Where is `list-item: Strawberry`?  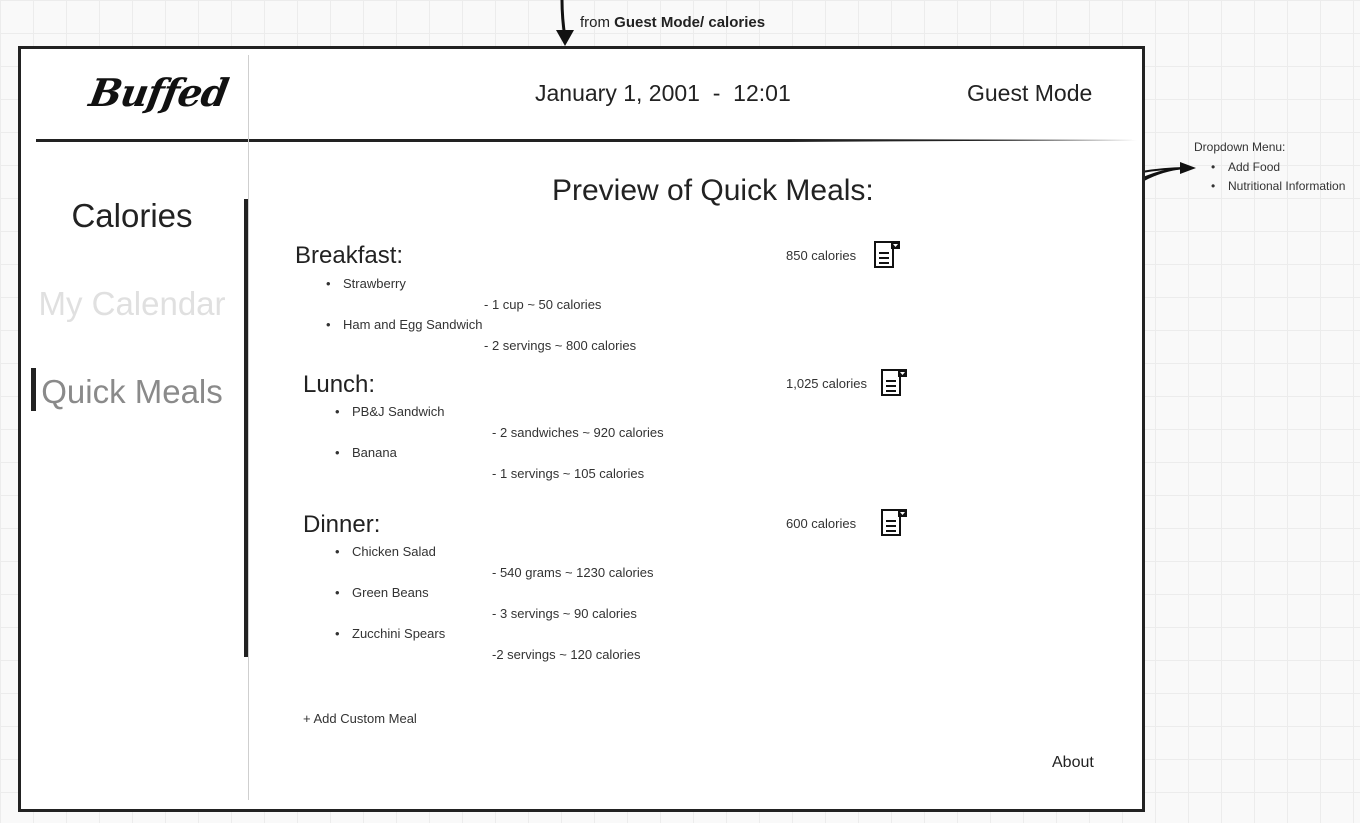 list-item: Strawberry is located at coordinates (366, 283).